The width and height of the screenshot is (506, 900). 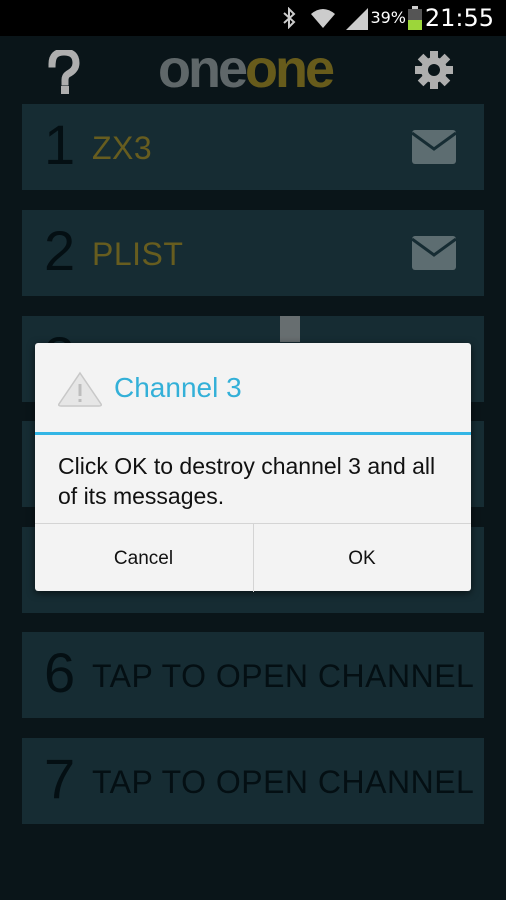 I want to click on status-bar: 39% 21:55, so click(x=253, y=18).